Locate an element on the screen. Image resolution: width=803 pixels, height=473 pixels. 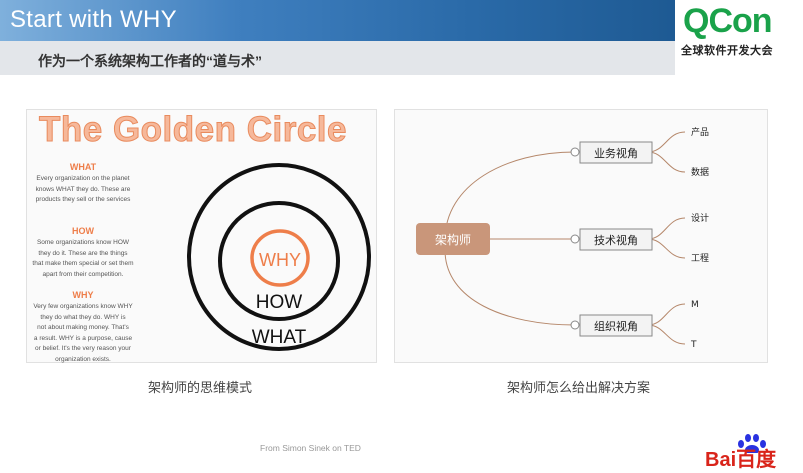
branch-organization-label: 组织视角 is located at coordinates (616, 326).